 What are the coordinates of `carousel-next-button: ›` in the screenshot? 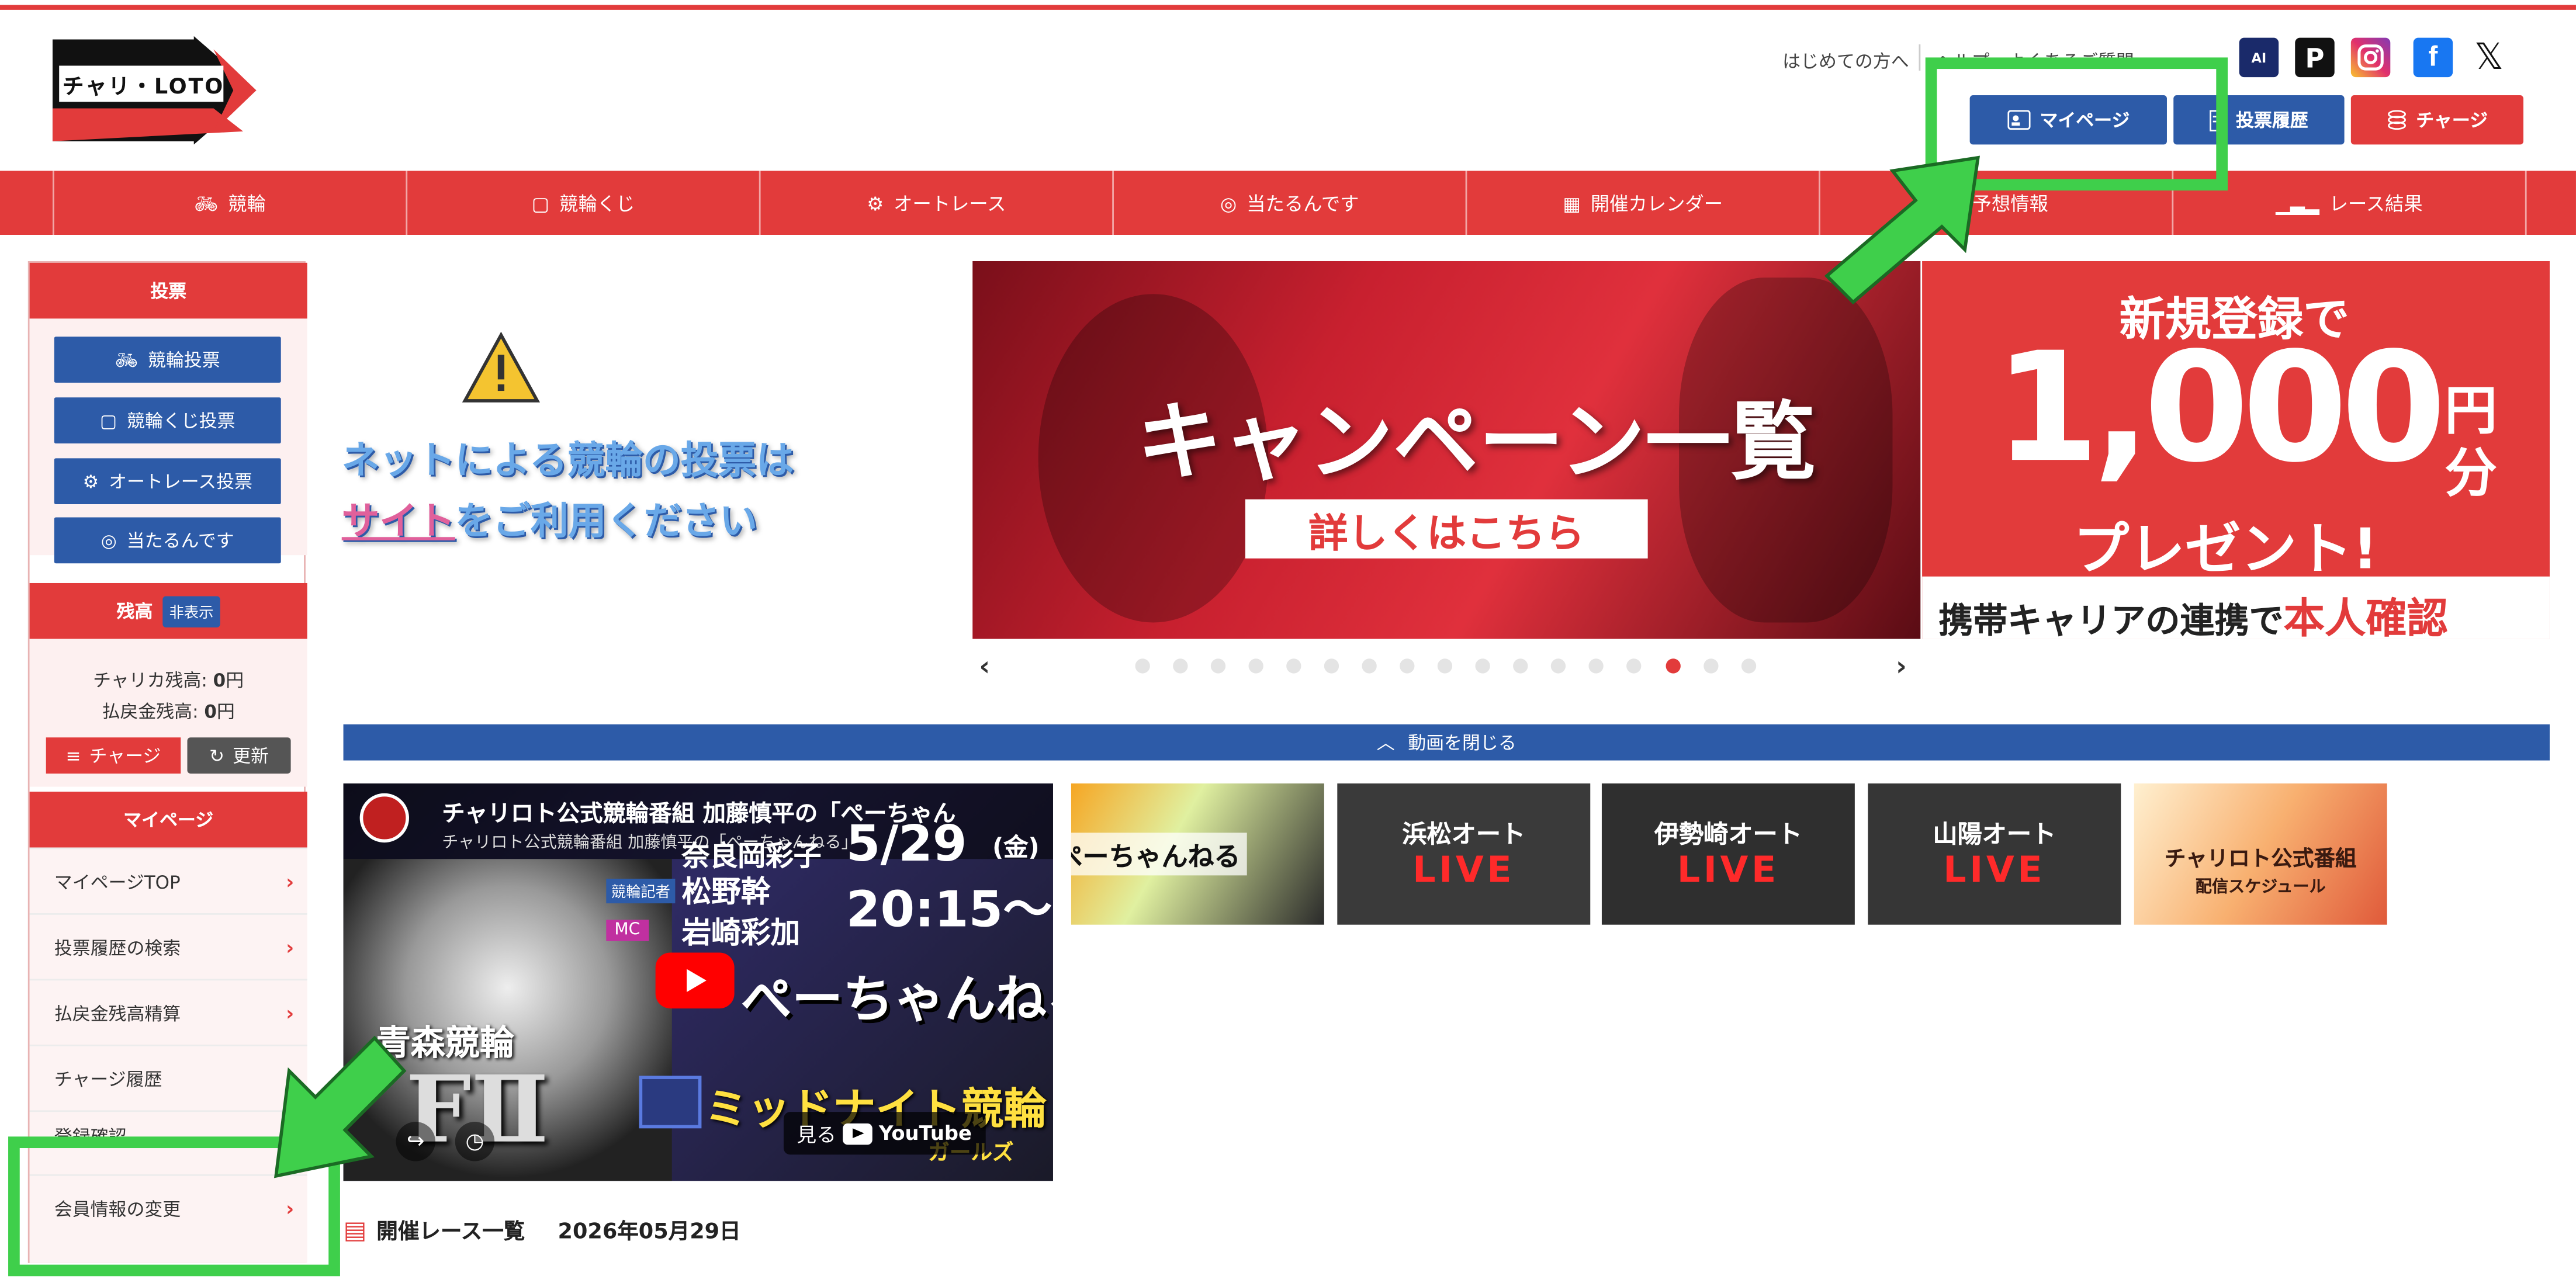 It's located at (1902, 665).